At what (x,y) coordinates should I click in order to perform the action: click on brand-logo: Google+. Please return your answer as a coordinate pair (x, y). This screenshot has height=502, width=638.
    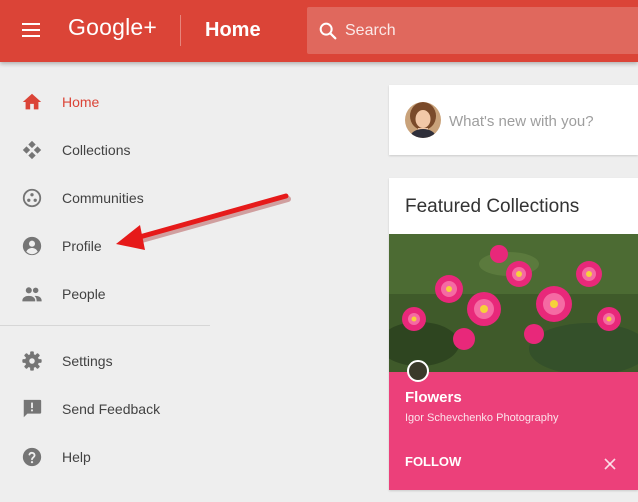
    Looking at the image, I should click on (112, 27).